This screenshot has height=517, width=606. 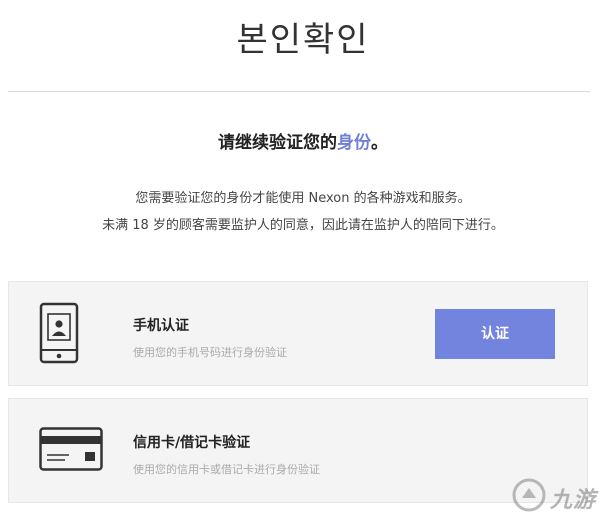 I want to click on watermark: 九游, so click(x=558, y=496).